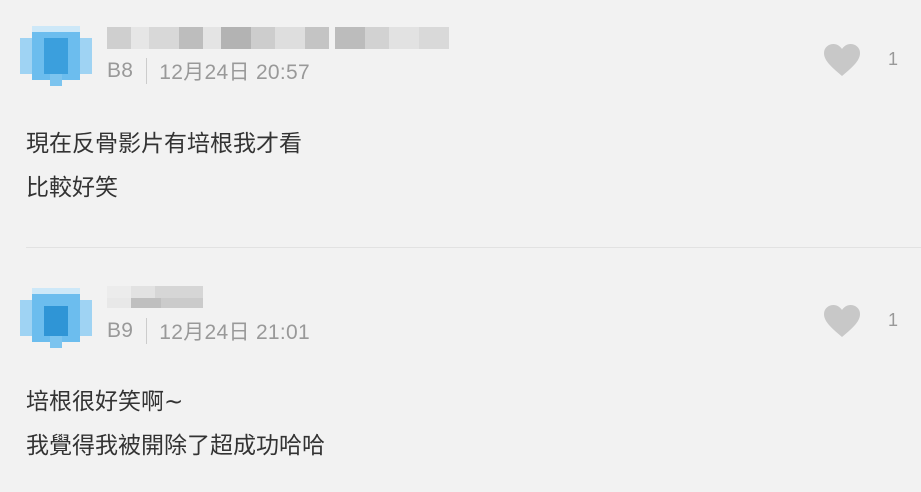 The width and height of the screenshot is (921, 492). I want to click on comment-meta: B8 12月24日 20:57, so click(208, 71).